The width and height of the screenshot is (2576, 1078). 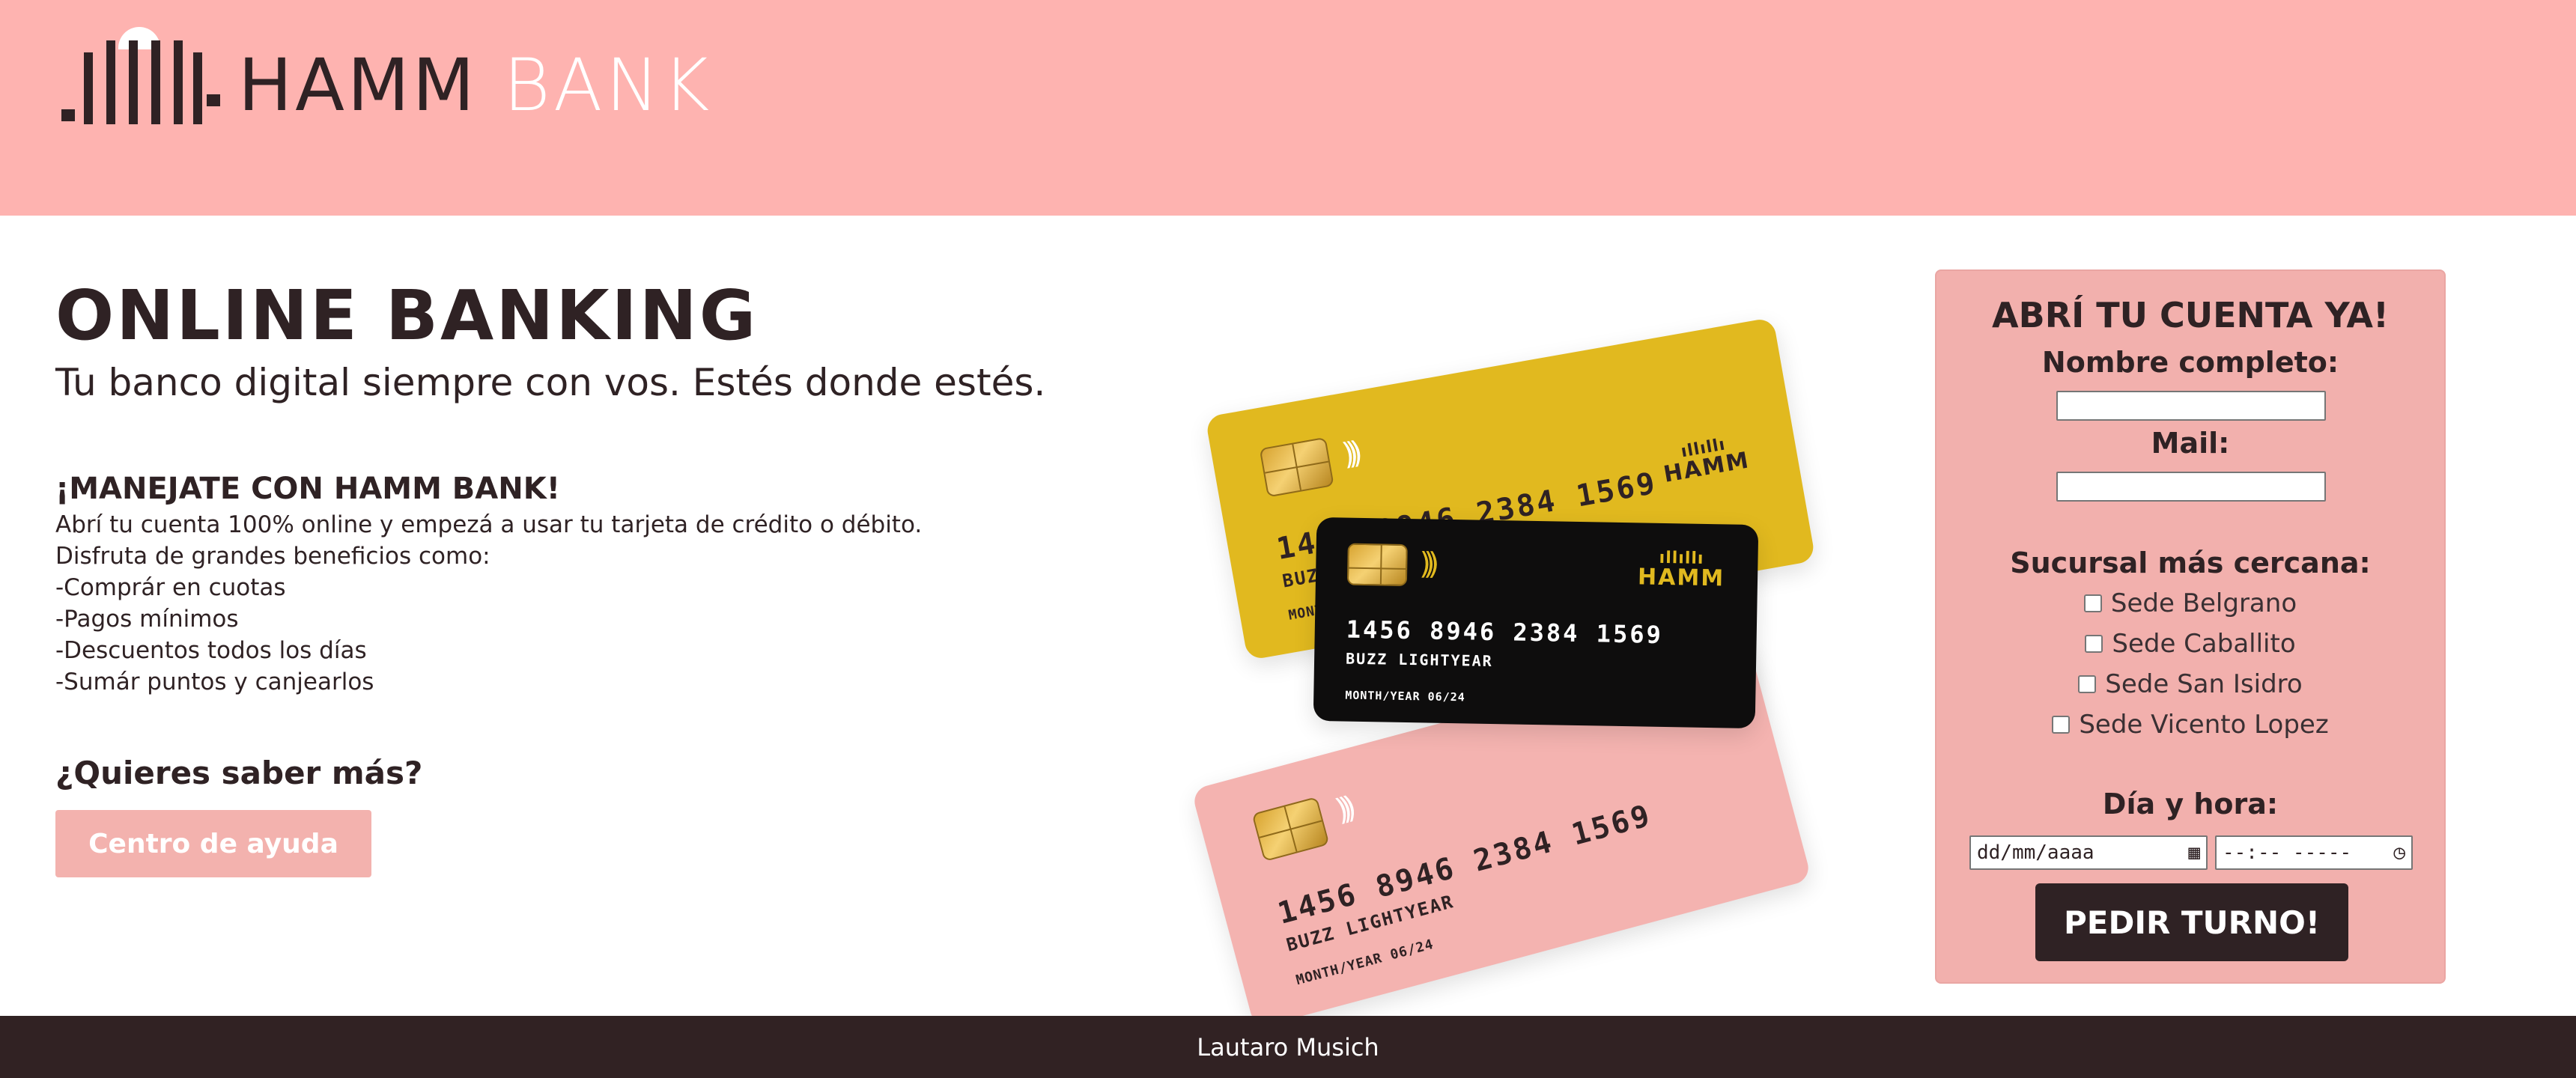 I want to click on branch-option-label: Sede Belgrano, so click(x=2203, y=603).